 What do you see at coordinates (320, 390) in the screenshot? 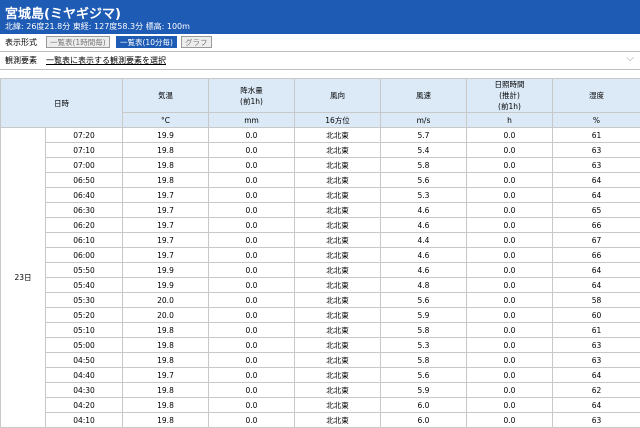
I see `table-row: 04:3019.80.0北北東5.90.062` at bounding box center [320, 390].